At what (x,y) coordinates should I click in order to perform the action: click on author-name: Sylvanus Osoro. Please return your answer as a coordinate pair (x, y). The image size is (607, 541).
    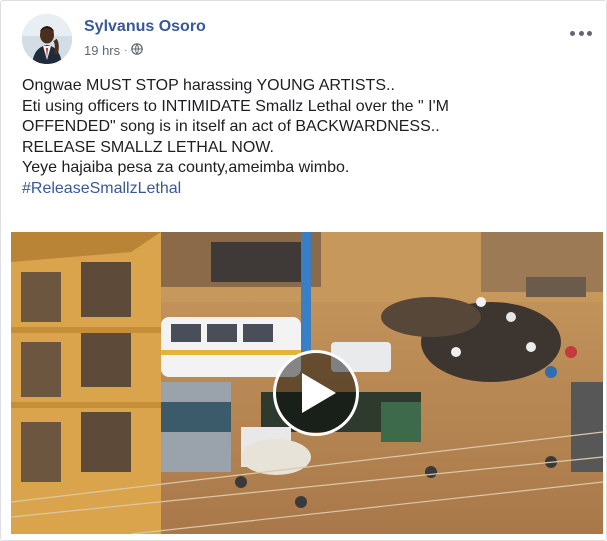
    Looking at the image, I should click on (145, 27).